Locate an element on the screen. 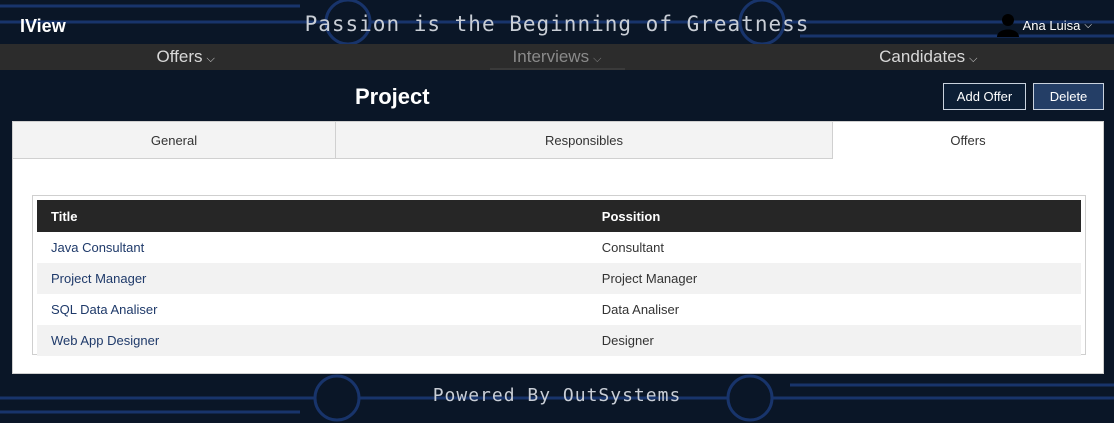 The height and width of the screenshot is (423, 1114). nav-item-interviews: Interviews ⌵ is located at coordinates (556, 57).